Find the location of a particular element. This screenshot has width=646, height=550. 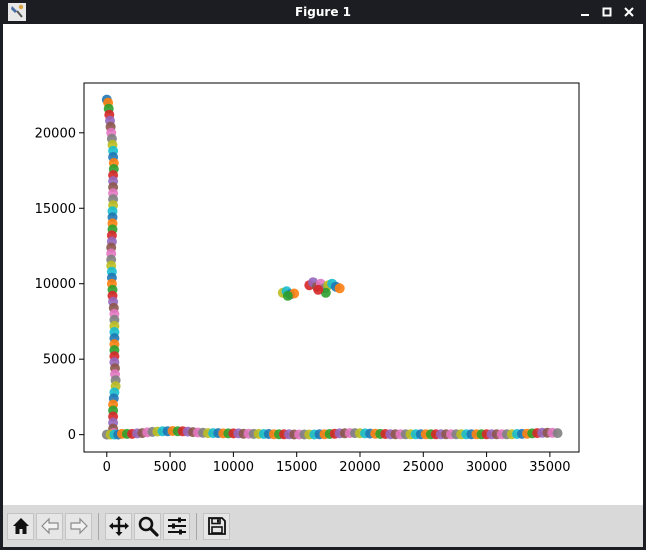

magnifier-icon is located at coordinates (148, 526).